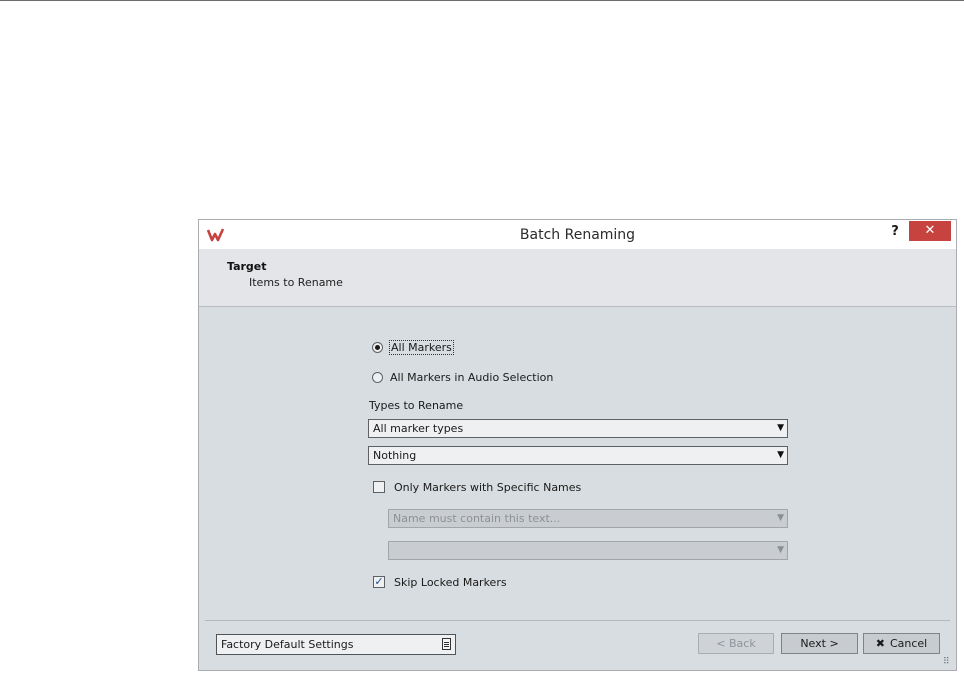 This screenshot has width=964, height=673. What do you see at coordinates (819, 643) in the screenshot?
I see `next-button: Next >` at bounding box center [819, 643].